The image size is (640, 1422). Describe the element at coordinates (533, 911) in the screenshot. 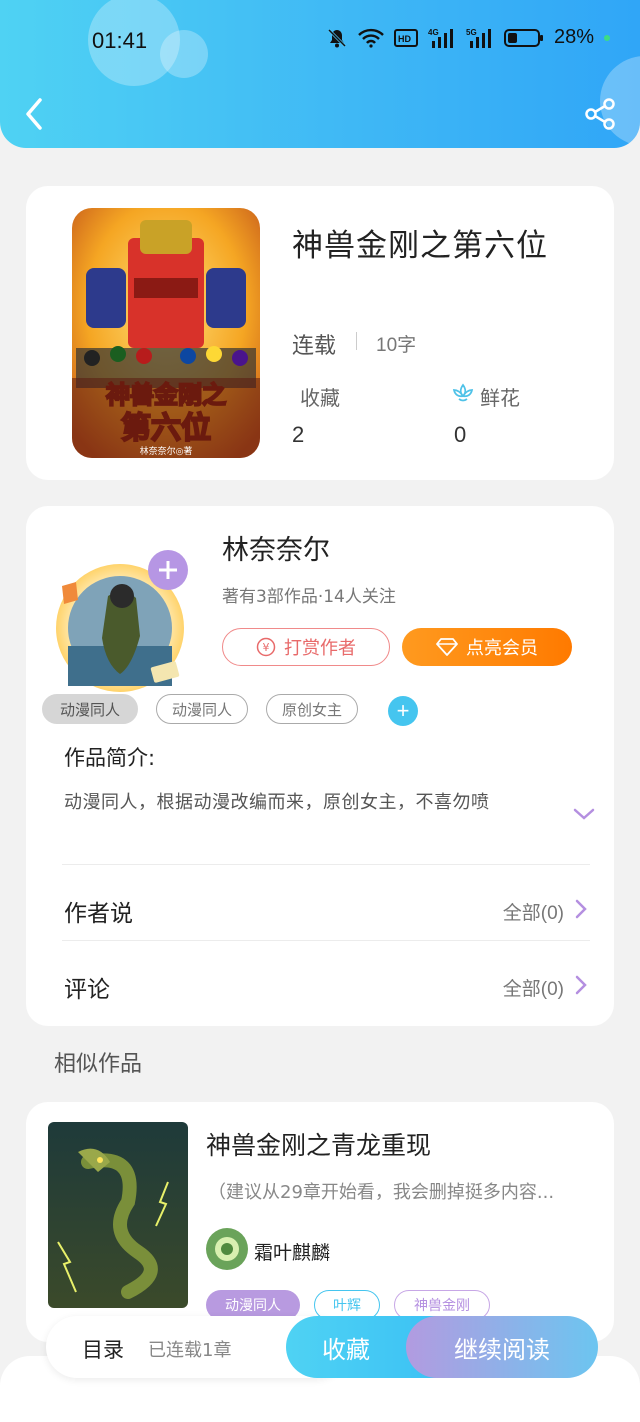

I see `author-says-count: 全部(0)` at that location.